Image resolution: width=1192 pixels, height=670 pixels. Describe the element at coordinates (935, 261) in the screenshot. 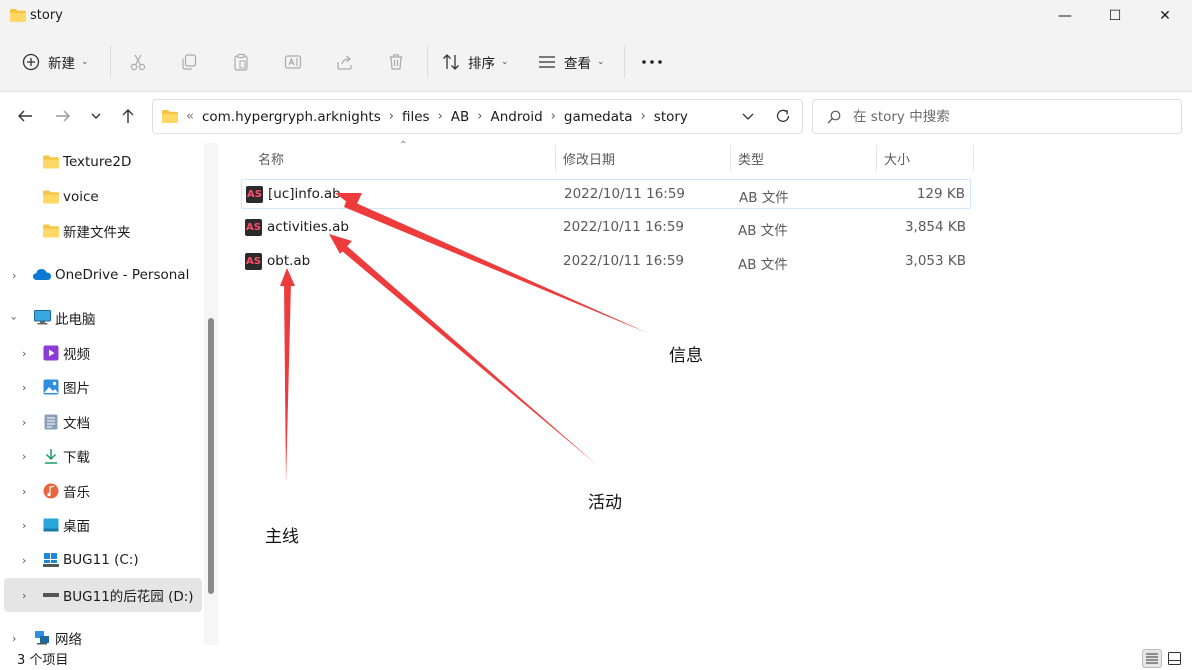

I see `file-size: 3,053 KB` at that location.